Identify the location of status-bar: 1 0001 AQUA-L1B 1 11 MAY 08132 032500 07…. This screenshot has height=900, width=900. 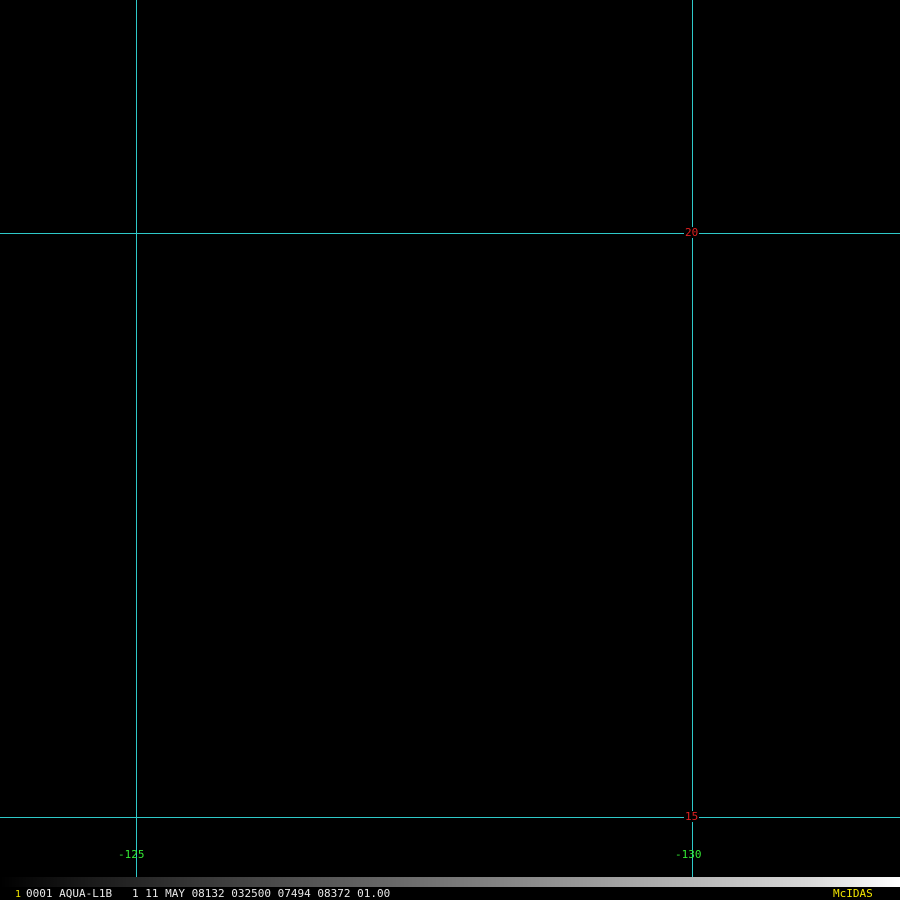
(450, 888).